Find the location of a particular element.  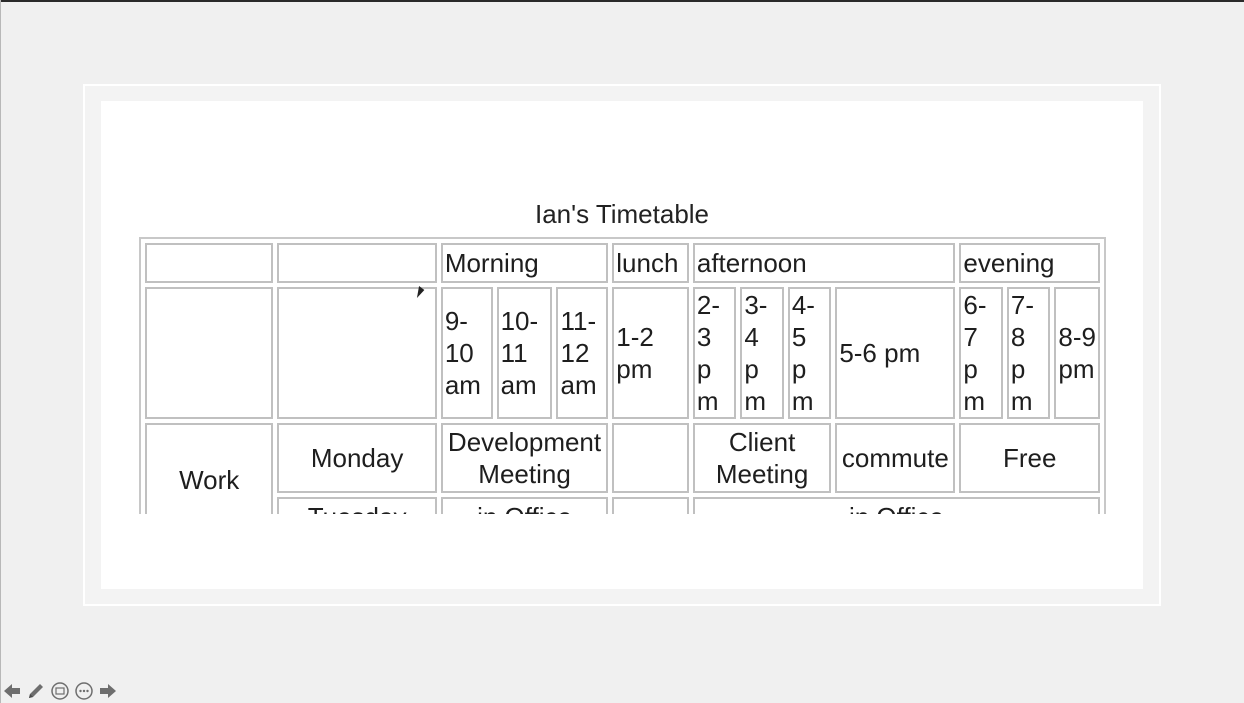

time-slot-cell: 11-12 am is located at coordinates (582, 353).